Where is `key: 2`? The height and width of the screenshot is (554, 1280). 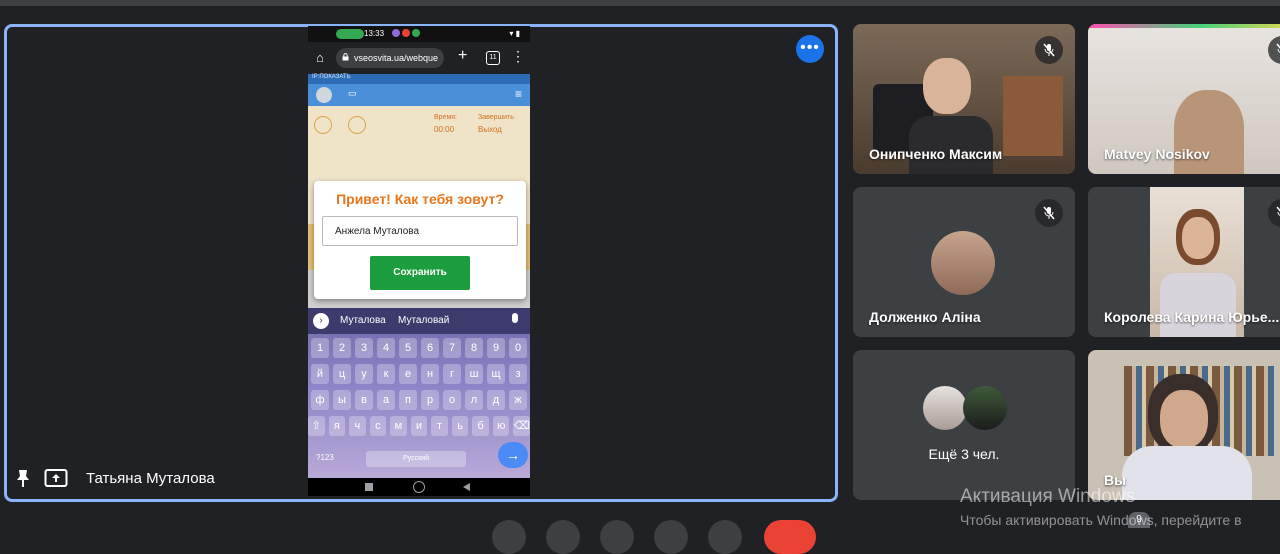
key: 2 is located at coordinates (342, 348).